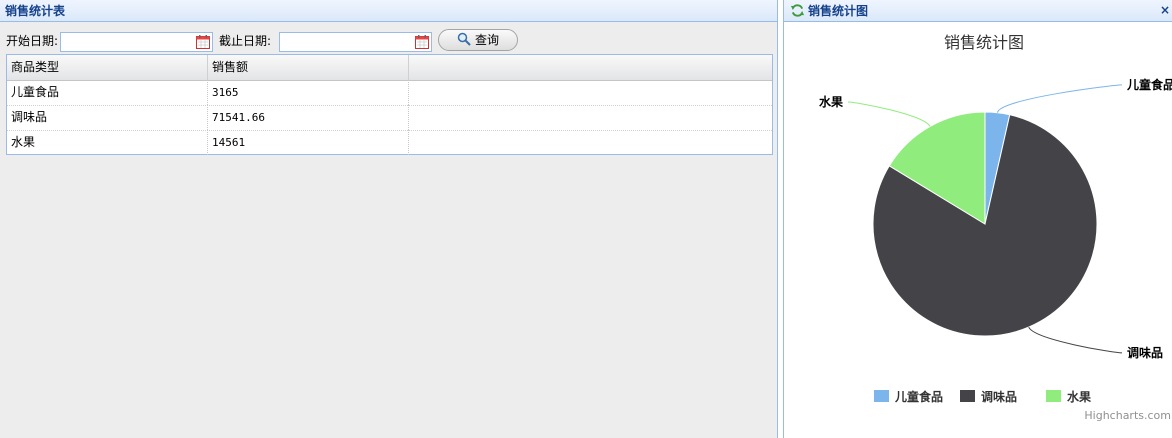 The height and width of the screenshot is (438, 1172). I want to click on start-date-input, so click(128, 42).